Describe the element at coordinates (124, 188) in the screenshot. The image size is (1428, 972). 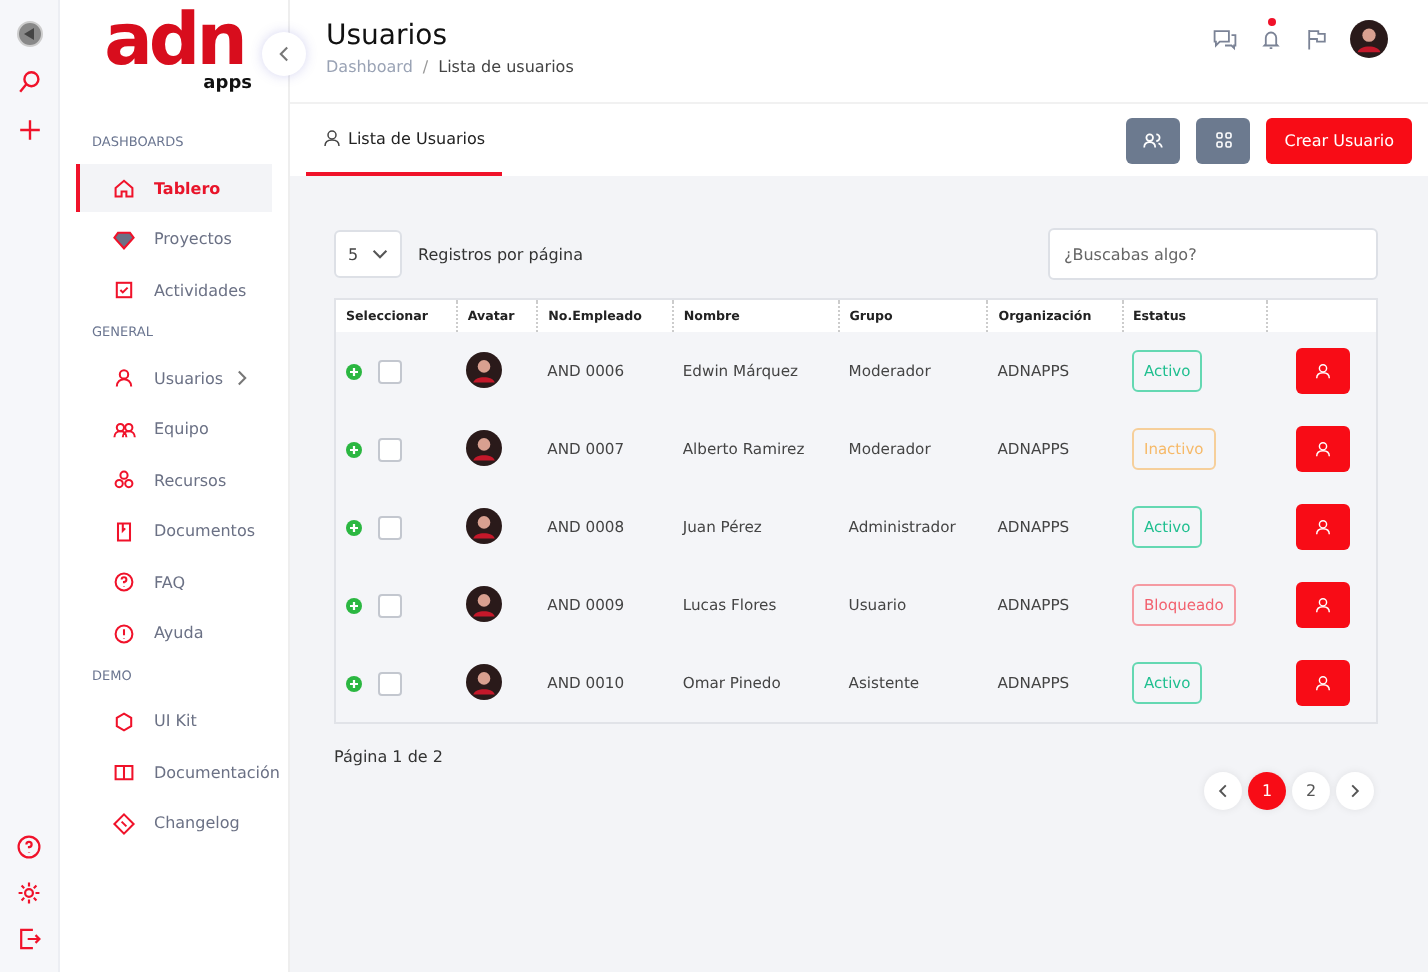
I see `home-icon` at that location.